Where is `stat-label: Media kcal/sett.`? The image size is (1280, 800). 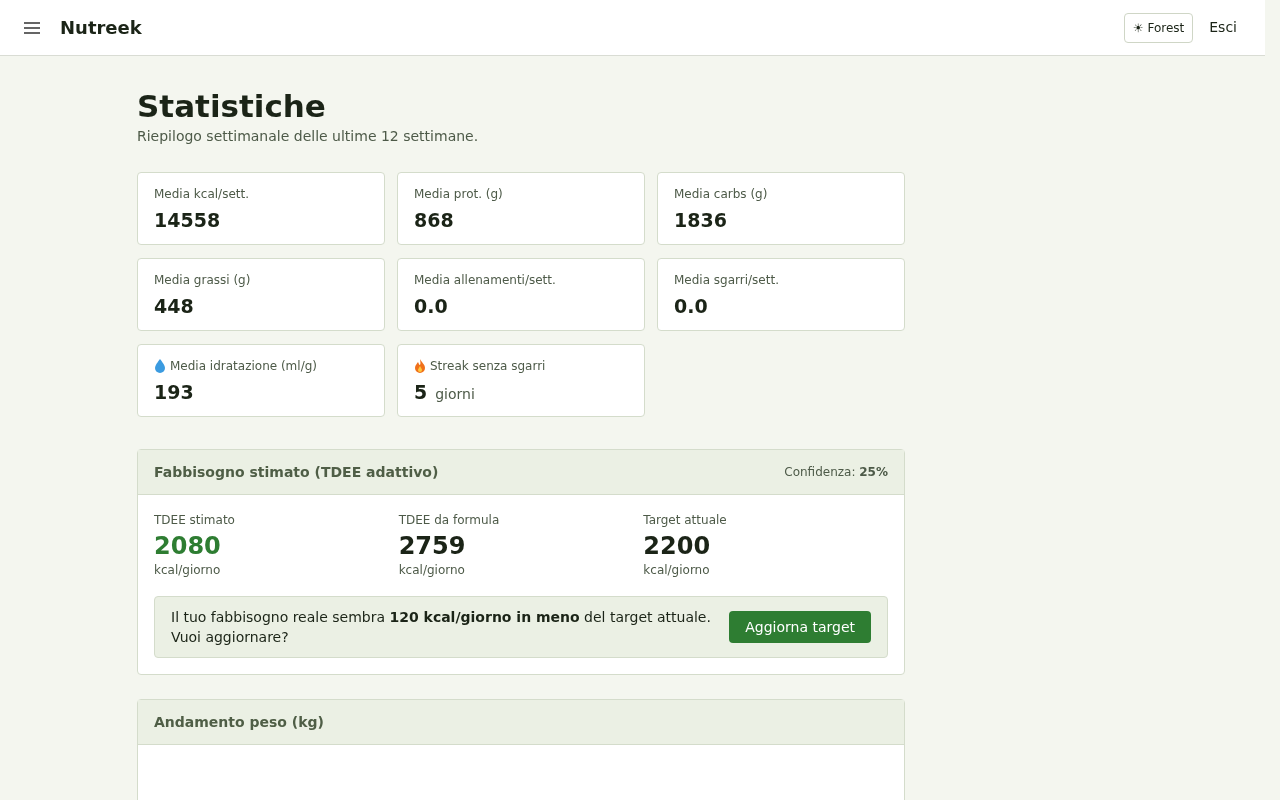 stat-label: Media kcal/sett. is located at coordinates (201, 194).